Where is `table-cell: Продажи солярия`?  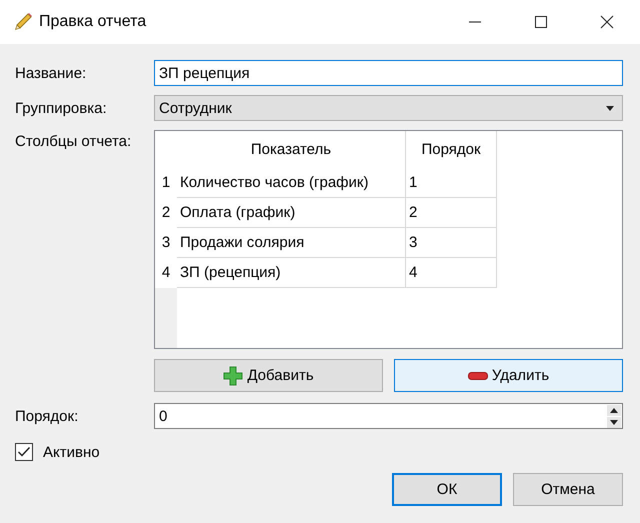 table-cell: Продажи солярия is located at coordinates (291, 243).